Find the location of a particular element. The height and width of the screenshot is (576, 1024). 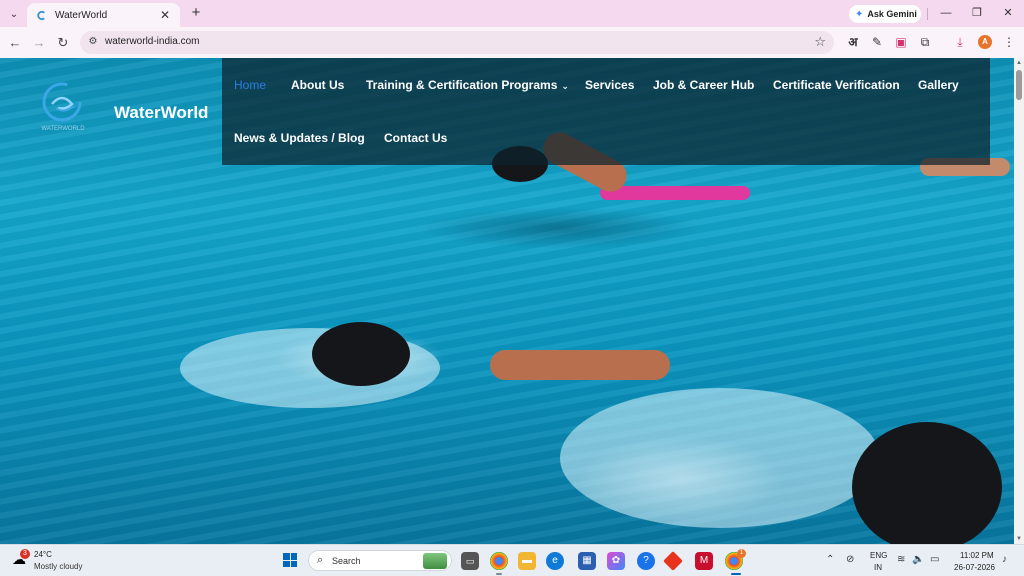

page-scrollbar: ▲ ▼ is located at coordinates (1019, 301).